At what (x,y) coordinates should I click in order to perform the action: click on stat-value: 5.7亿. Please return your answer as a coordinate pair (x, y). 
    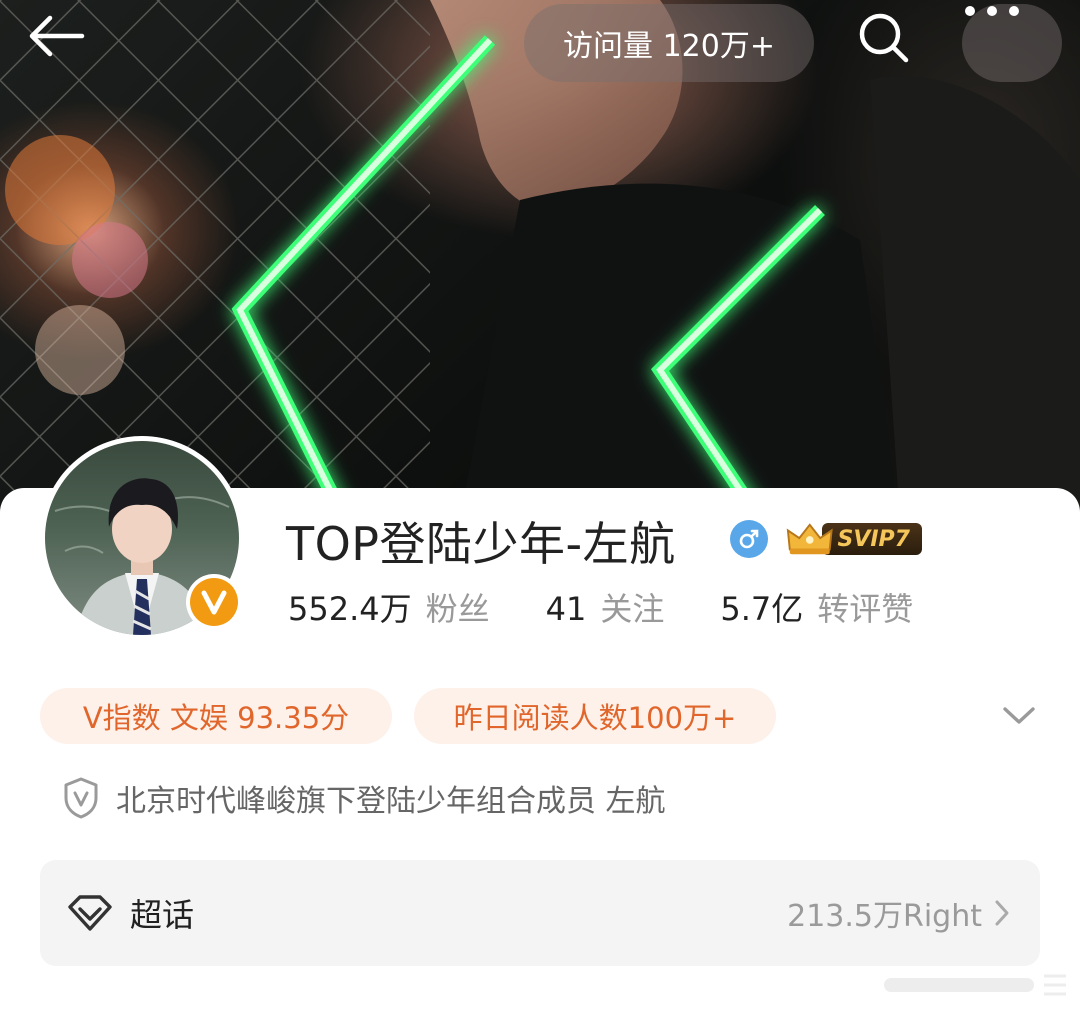
    Looking at the image, I should click on (762, 609).